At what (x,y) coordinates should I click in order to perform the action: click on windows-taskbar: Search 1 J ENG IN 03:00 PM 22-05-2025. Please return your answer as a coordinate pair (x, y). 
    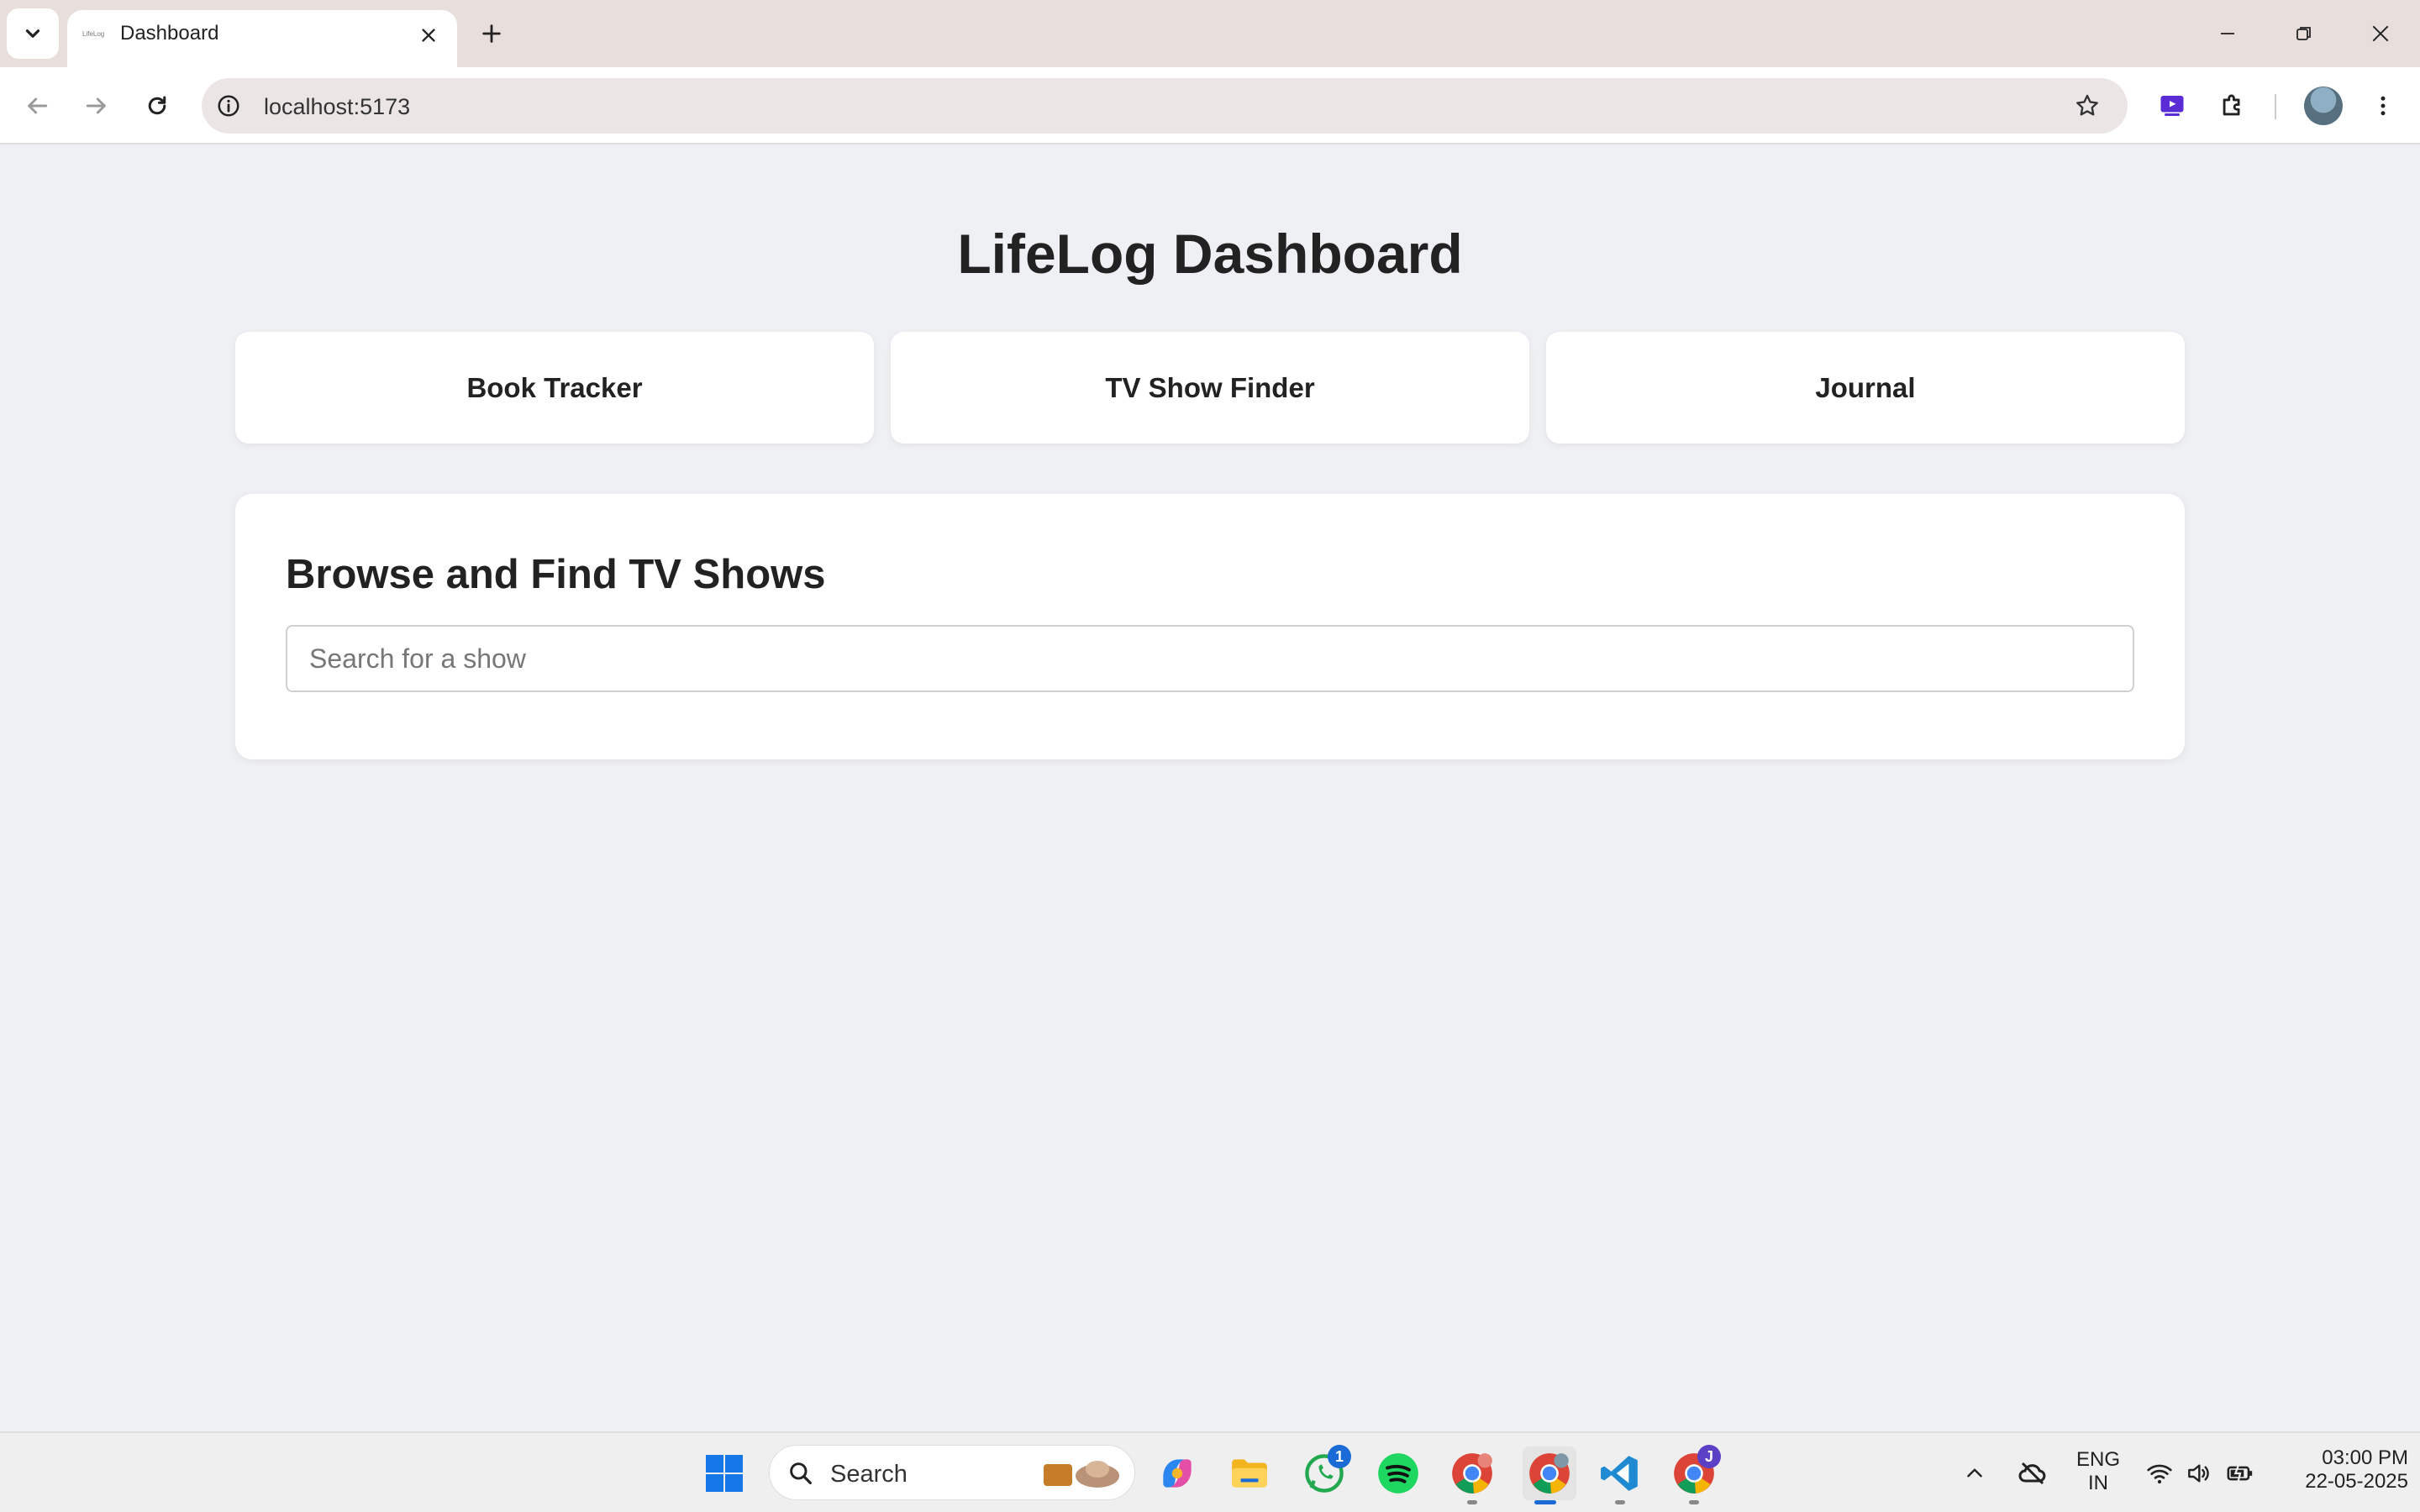
    Looking at the image, I should click on (1210, 1471).